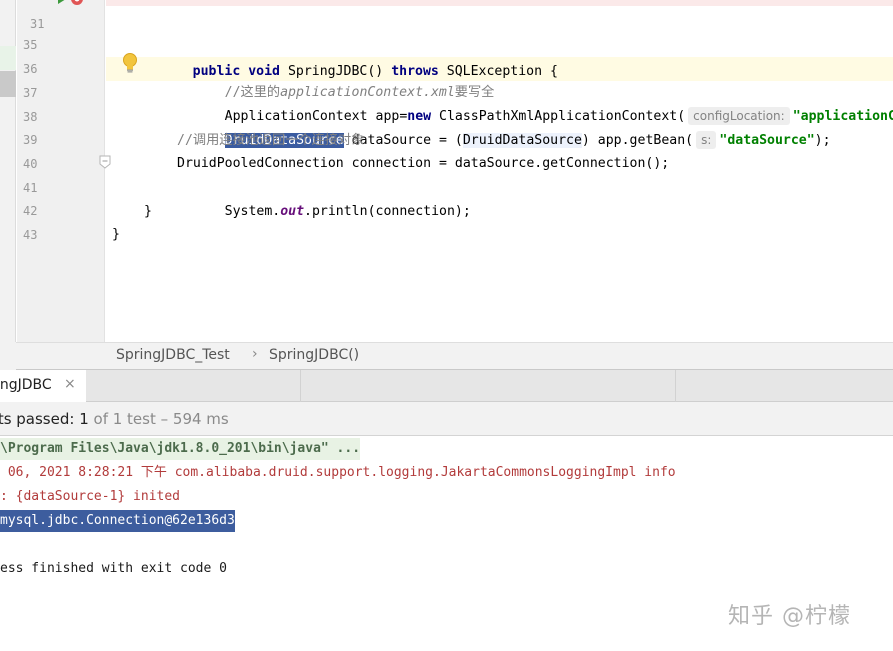 The height and width of the screenshot is (651, 893). Describe the element at coordinates (90, 496) in the screenshot. I see `console-log-line: : {dataSource-1} inited` at that location.